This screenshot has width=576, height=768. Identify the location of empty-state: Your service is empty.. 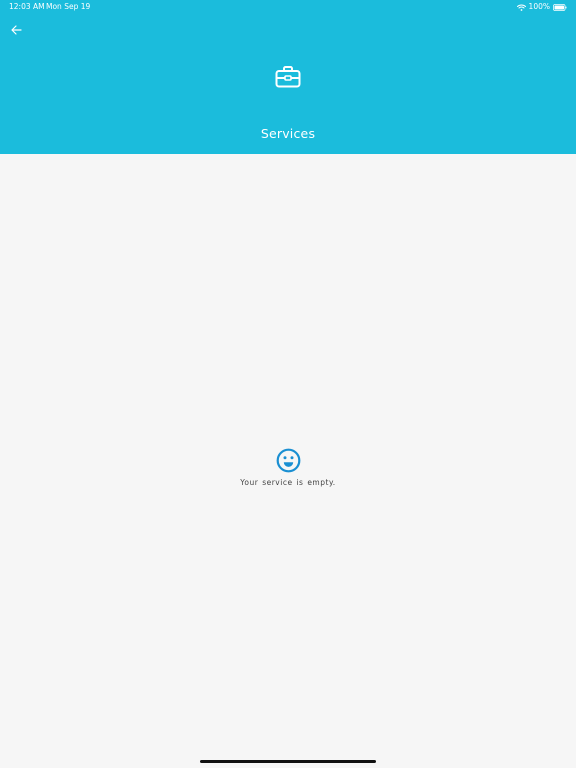
(288, 468).